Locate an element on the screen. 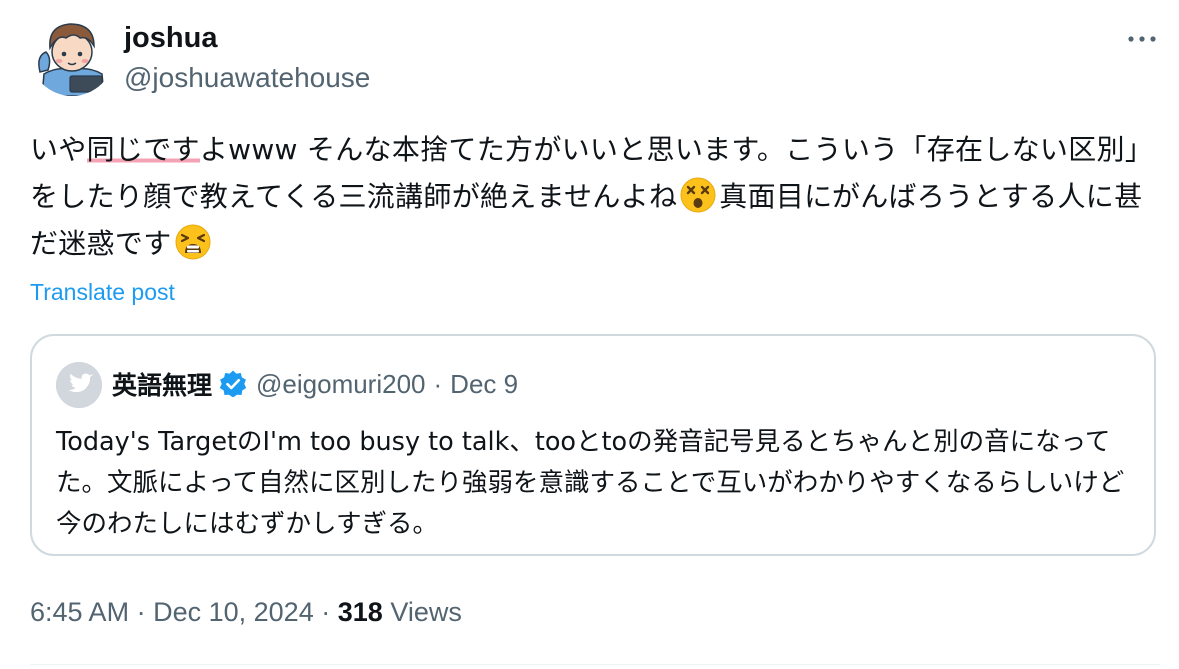 Image resolution: width=1179 pixels, height=669 pixels. default-bird-avatar-icon is located at coordinates (79, 385).